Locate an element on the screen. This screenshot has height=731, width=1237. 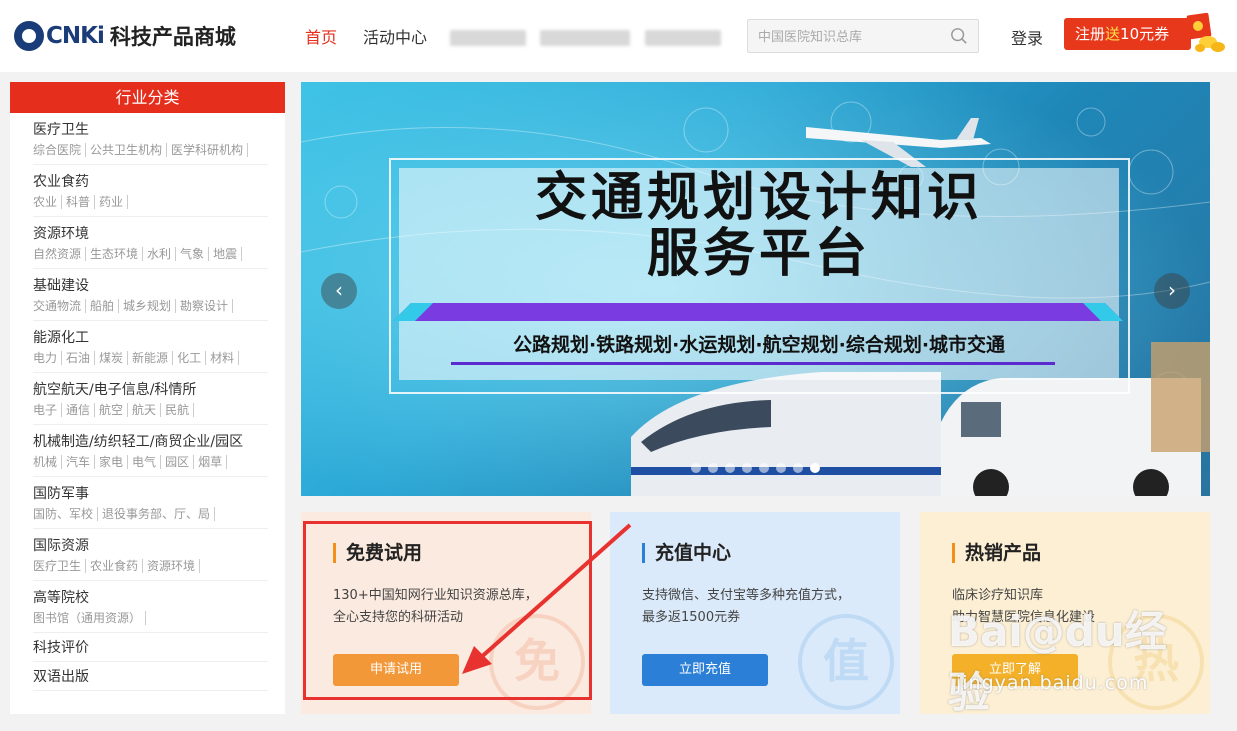
subcategory-link: 电子 is located at coordinates (48, 410).